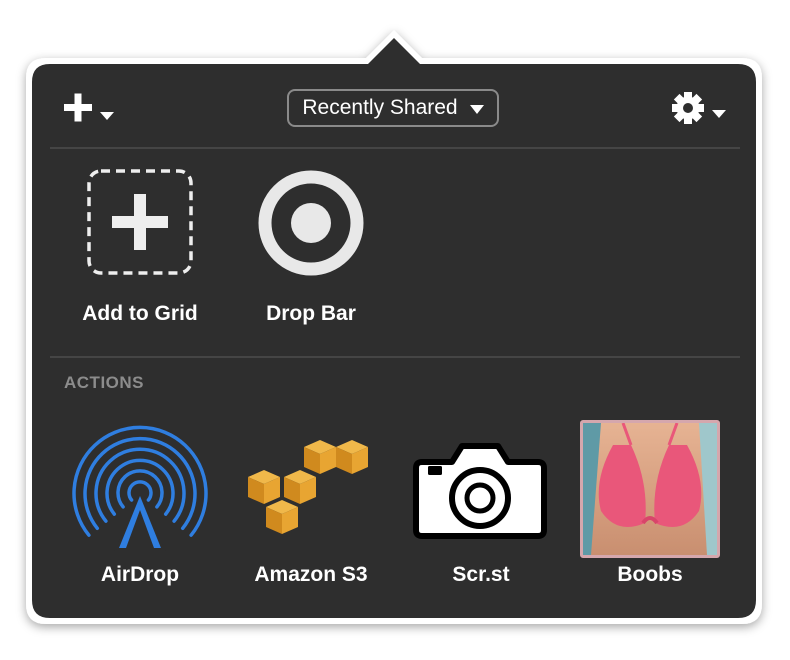 This screenshot has width=790, height=660. What do you see at coordinates (481, 574) in the screenshot?
I see `scrst-label: Scr.st` at bounding box center [481, 574].